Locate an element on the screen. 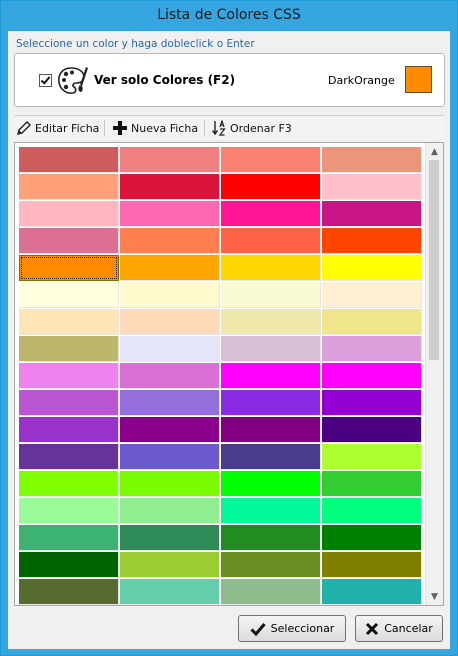 This screenshot has height=656, width=458. sort-label: Ordenar F3 is located at coordinates (261, 128).